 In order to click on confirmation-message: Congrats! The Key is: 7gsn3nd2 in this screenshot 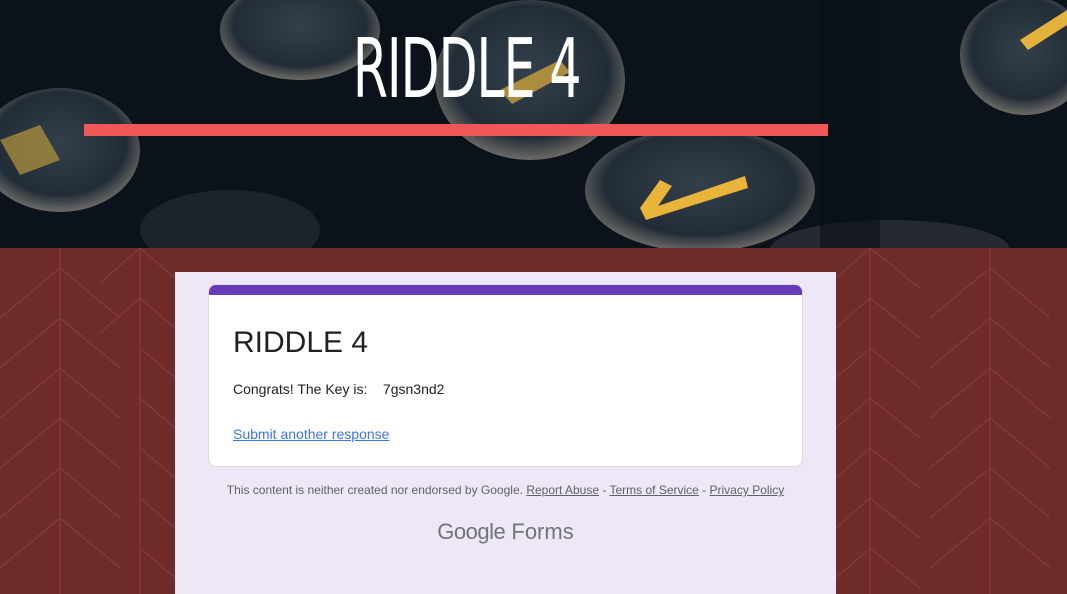, I will do `click(339, 389)`.